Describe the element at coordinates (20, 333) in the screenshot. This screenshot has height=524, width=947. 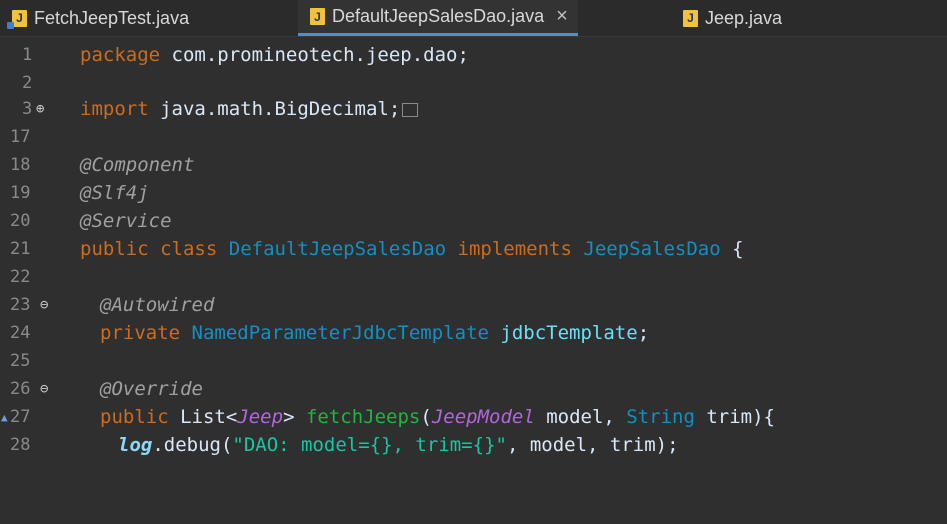
I see `line-number: 24` at that location.